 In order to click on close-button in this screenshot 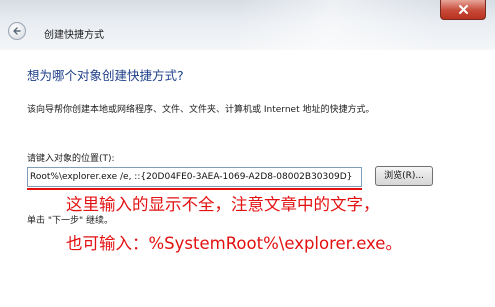, I will do `click(463, 10)`.